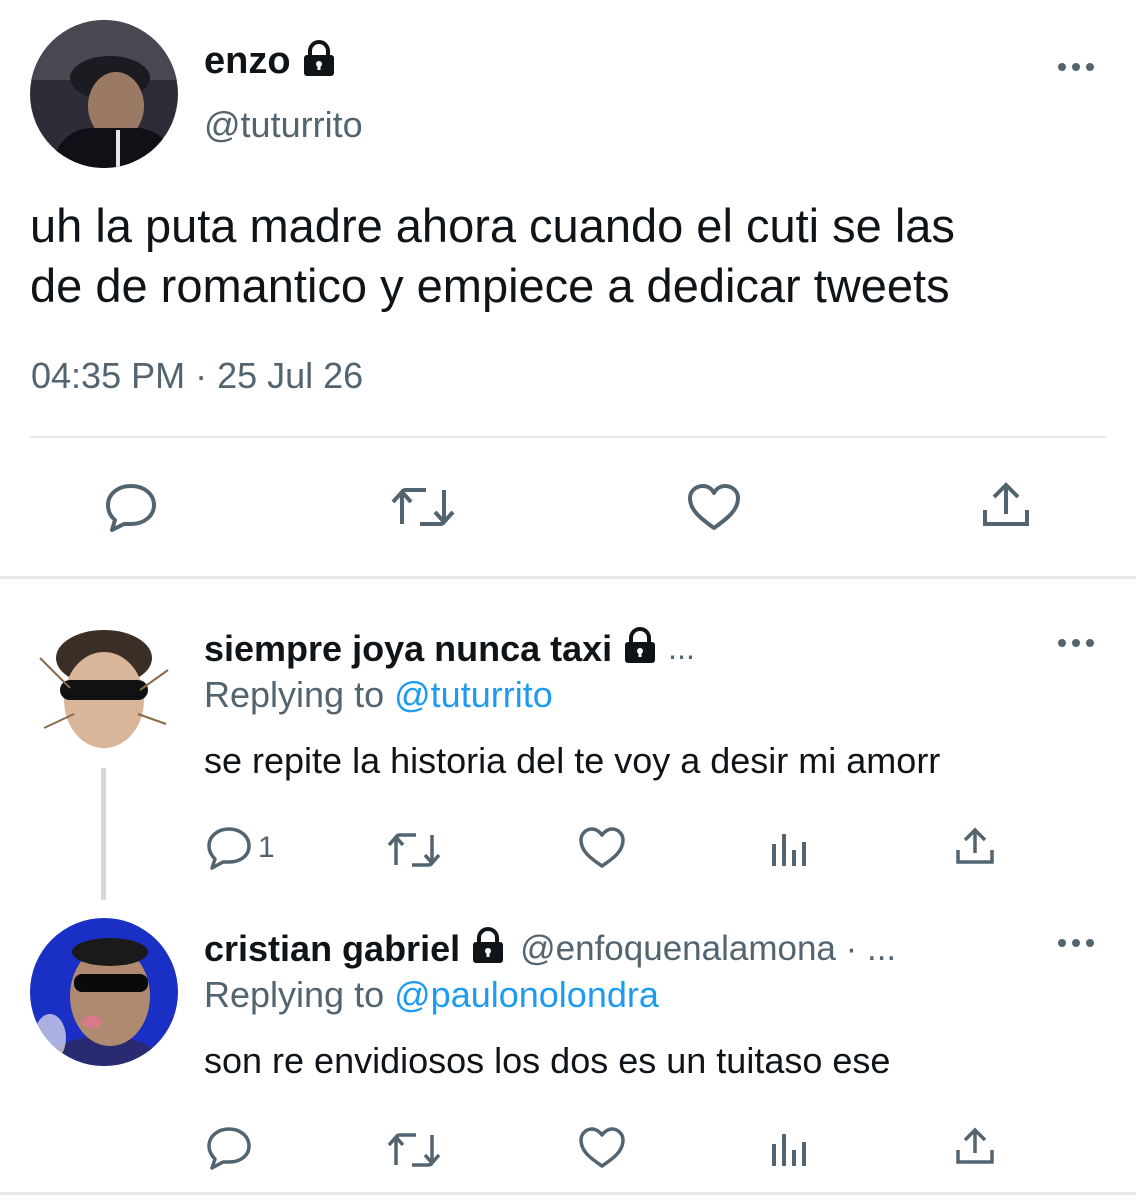  I want to click on reply-button: 1, so click(240, 848).